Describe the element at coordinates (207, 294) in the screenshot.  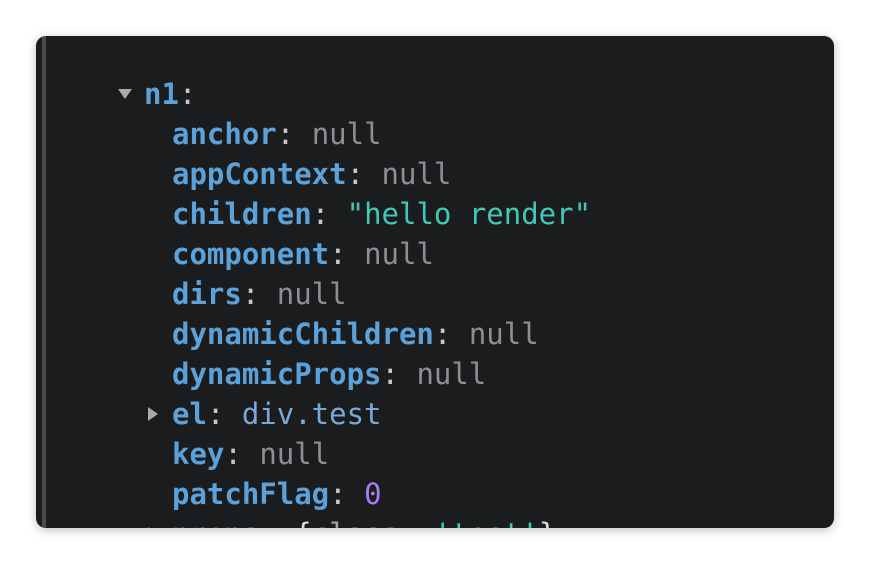
I see `property-key: dirs` at that location.